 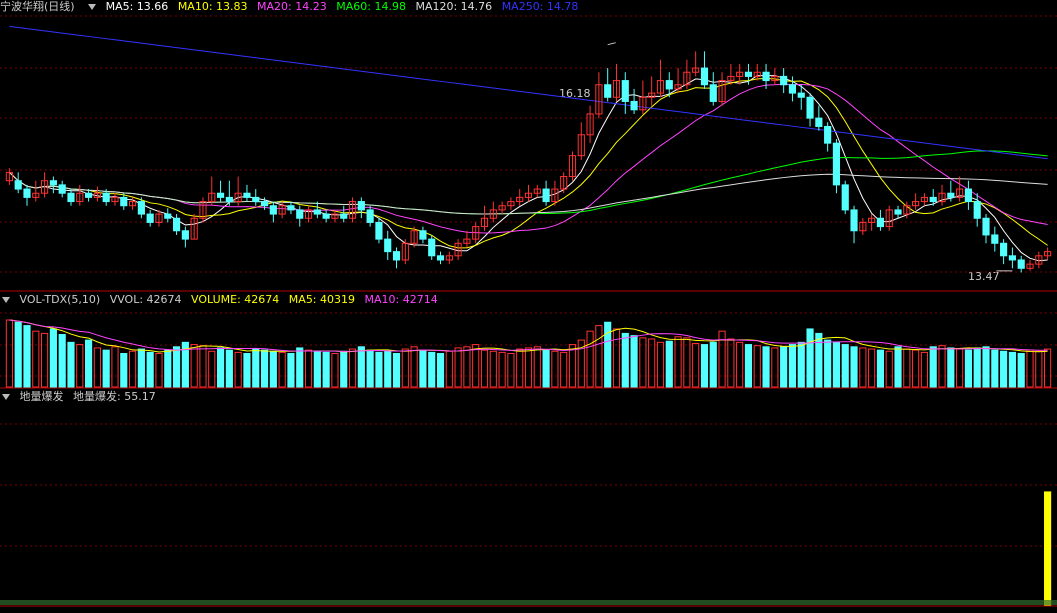 I want to click on high-arrow, so click(x=611, y=44).